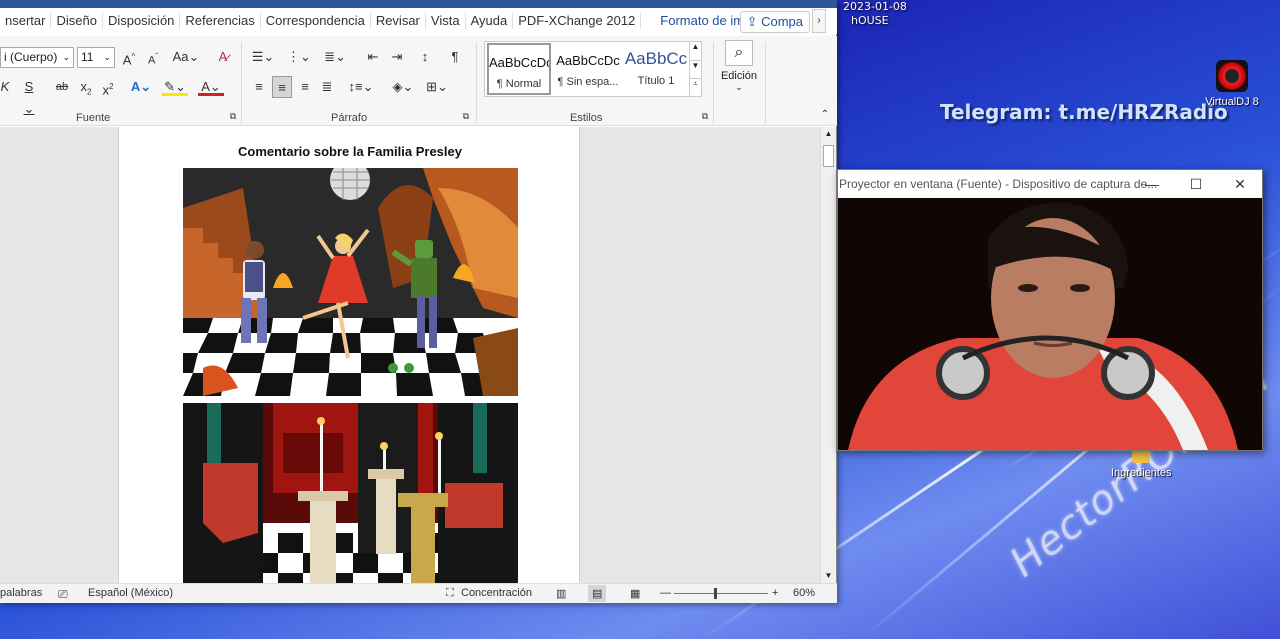 Image resolution: width=1280 pixels, height=639 pixels. Describe the element at coordinates (635, 593) in the screenshot. I see `web-layout-icon: ▦` at that location.